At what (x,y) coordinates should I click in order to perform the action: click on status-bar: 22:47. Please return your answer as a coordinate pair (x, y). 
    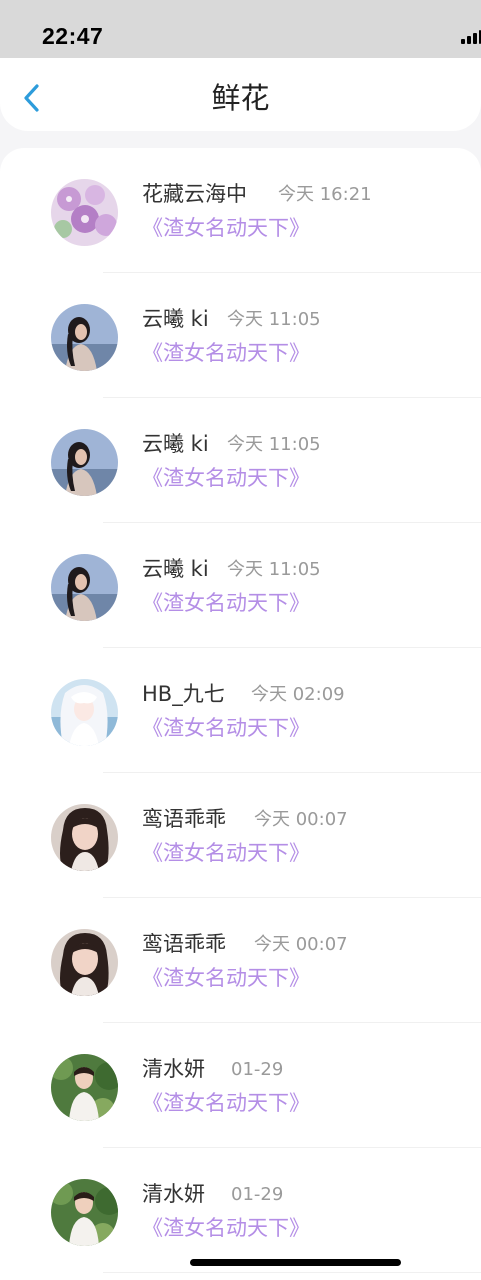
    Looking at the image, I should click on (240, 29).